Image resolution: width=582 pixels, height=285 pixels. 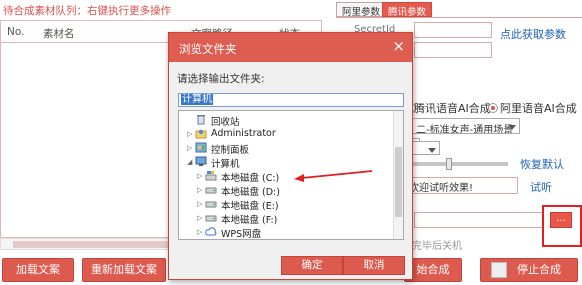 I want to click on dialog-prompt: 请选择输出文件夹:, so click(x=221, y=79).